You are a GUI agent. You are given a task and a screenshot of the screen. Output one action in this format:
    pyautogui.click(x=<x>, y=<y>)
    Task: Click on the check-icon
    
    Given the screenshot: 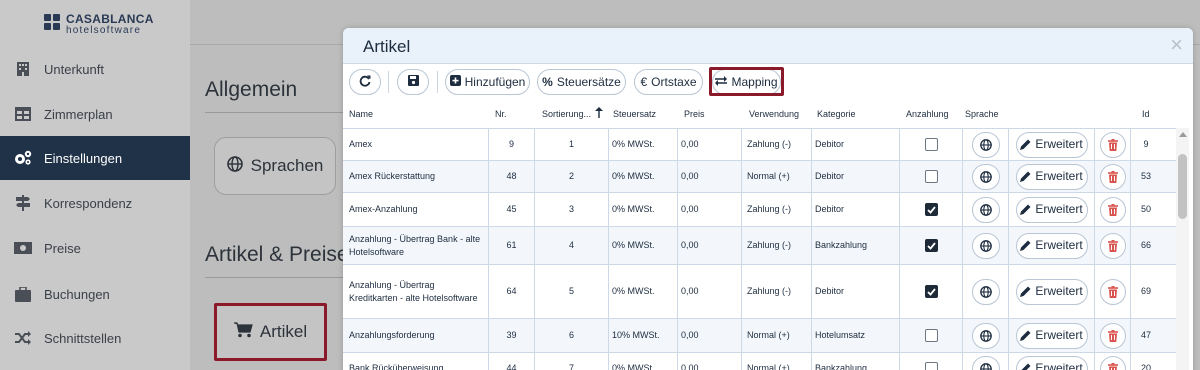 What is the action you would take?
    pyautogui.click(x=931, y=291)
    